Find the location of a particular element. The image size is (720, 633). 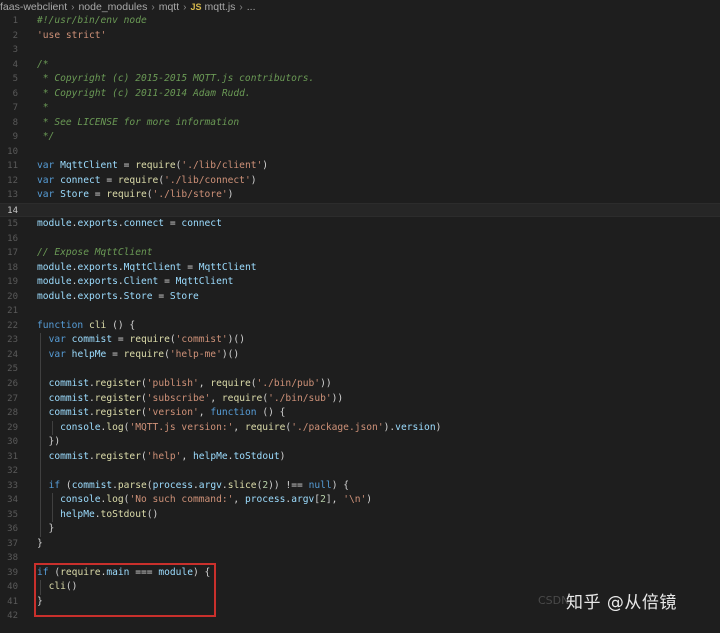

code-line: 35 helpMe.toStdout() is located at coordinates (360, 515).